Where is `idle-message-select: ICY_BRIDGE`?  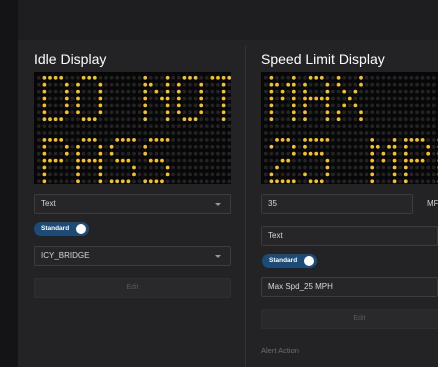
idle-message-select: ICY_BRIDGE is located at coordinates (132, 256).